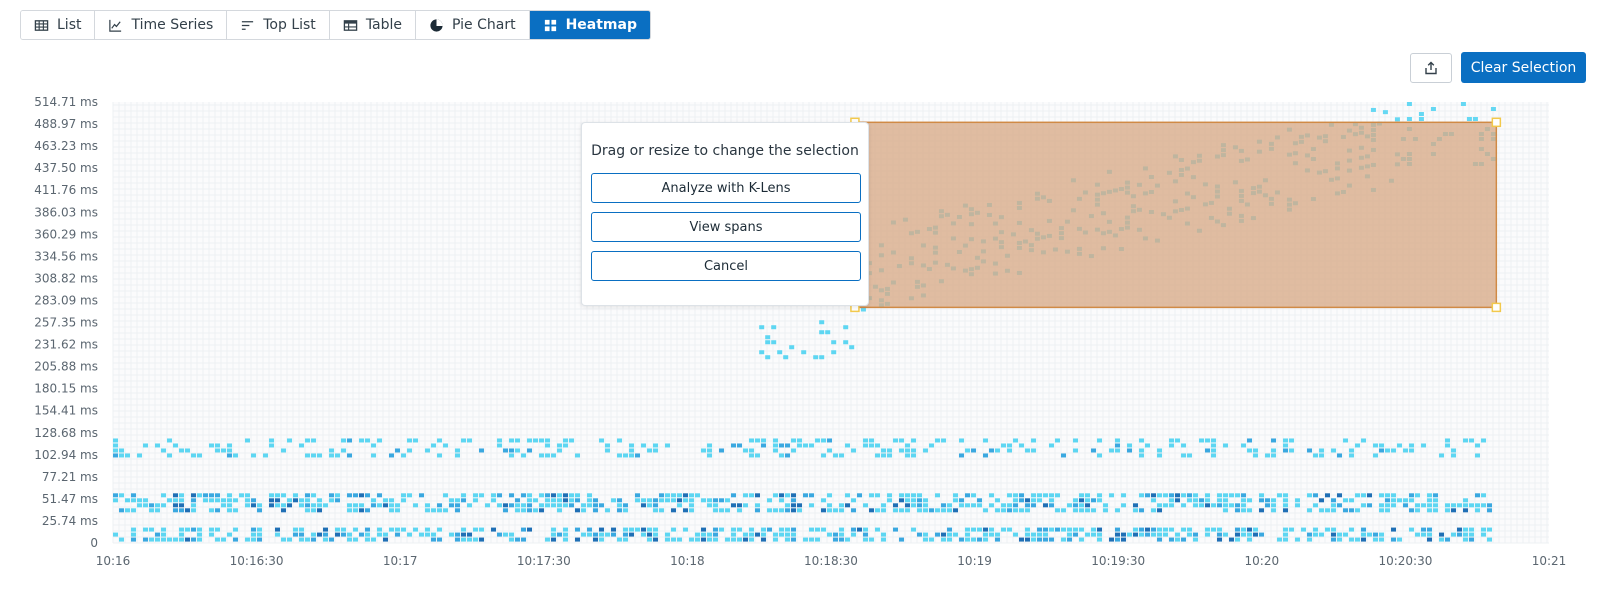 Image resolution: width=1600 pixels, height=591 pixels. Describe the element at coordinates (726, 188) in the screenshot. I see `analyze-k-lens-button: Analyze with K-Lens` at that location.